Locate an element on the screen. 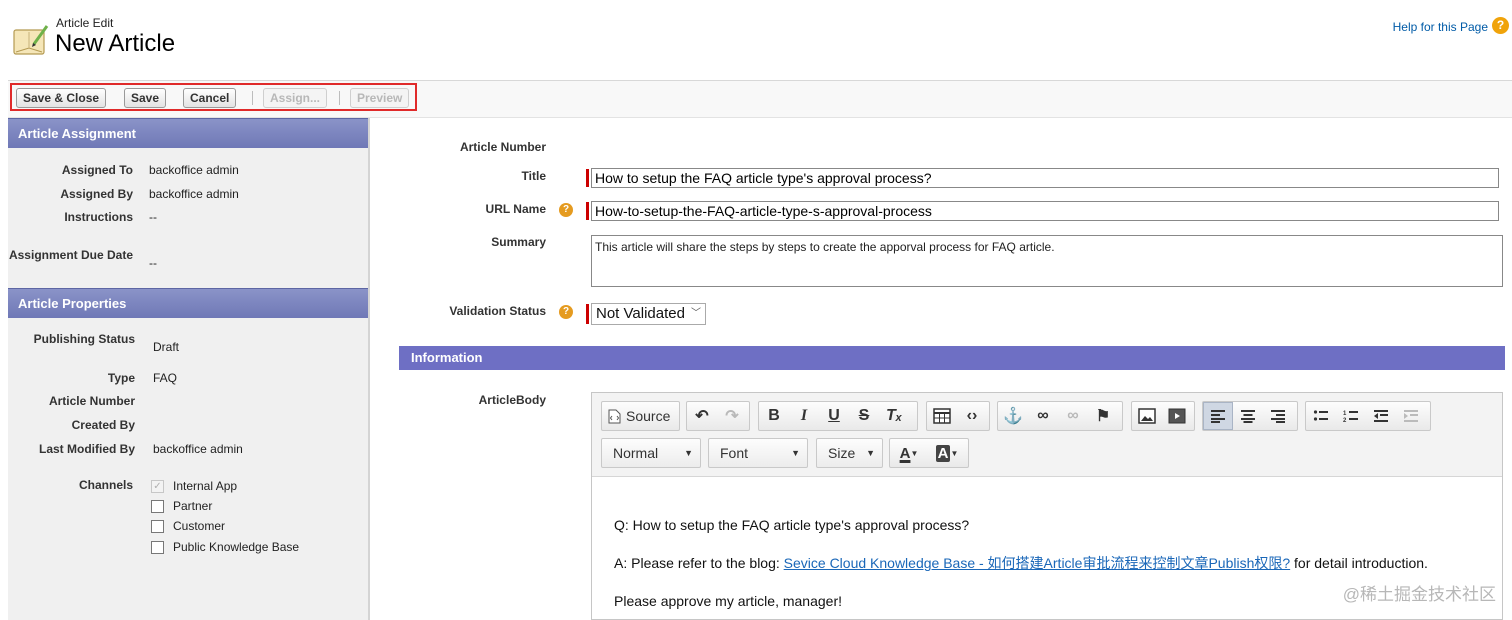 This screenshot has width=1512, height=620. assigned-to-label: Assigned To is located at coordinates (97, 170).